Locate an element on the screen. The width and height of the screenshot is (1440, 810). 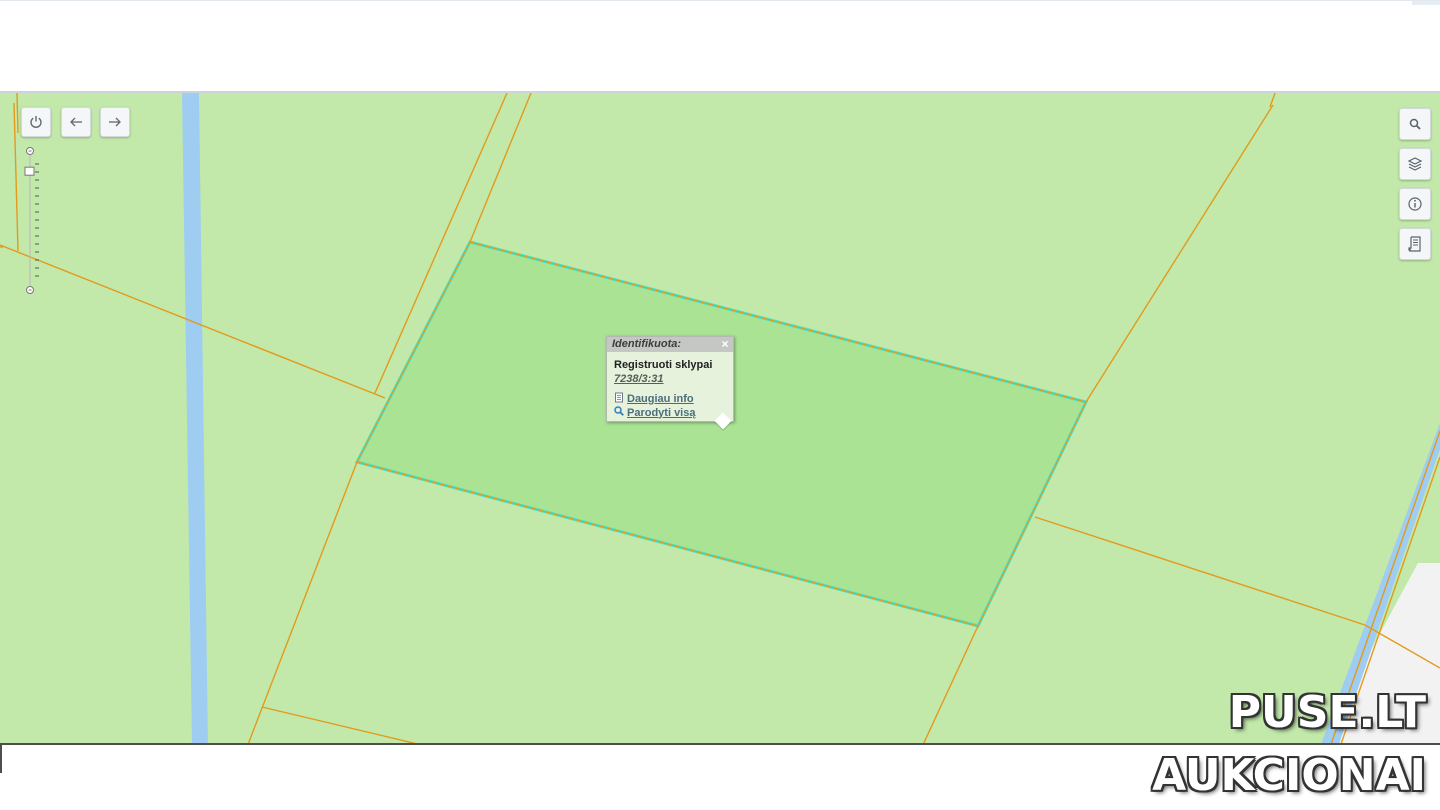
watermark-line-2: AUKCIONAI is located at coordinates (1289, 775).